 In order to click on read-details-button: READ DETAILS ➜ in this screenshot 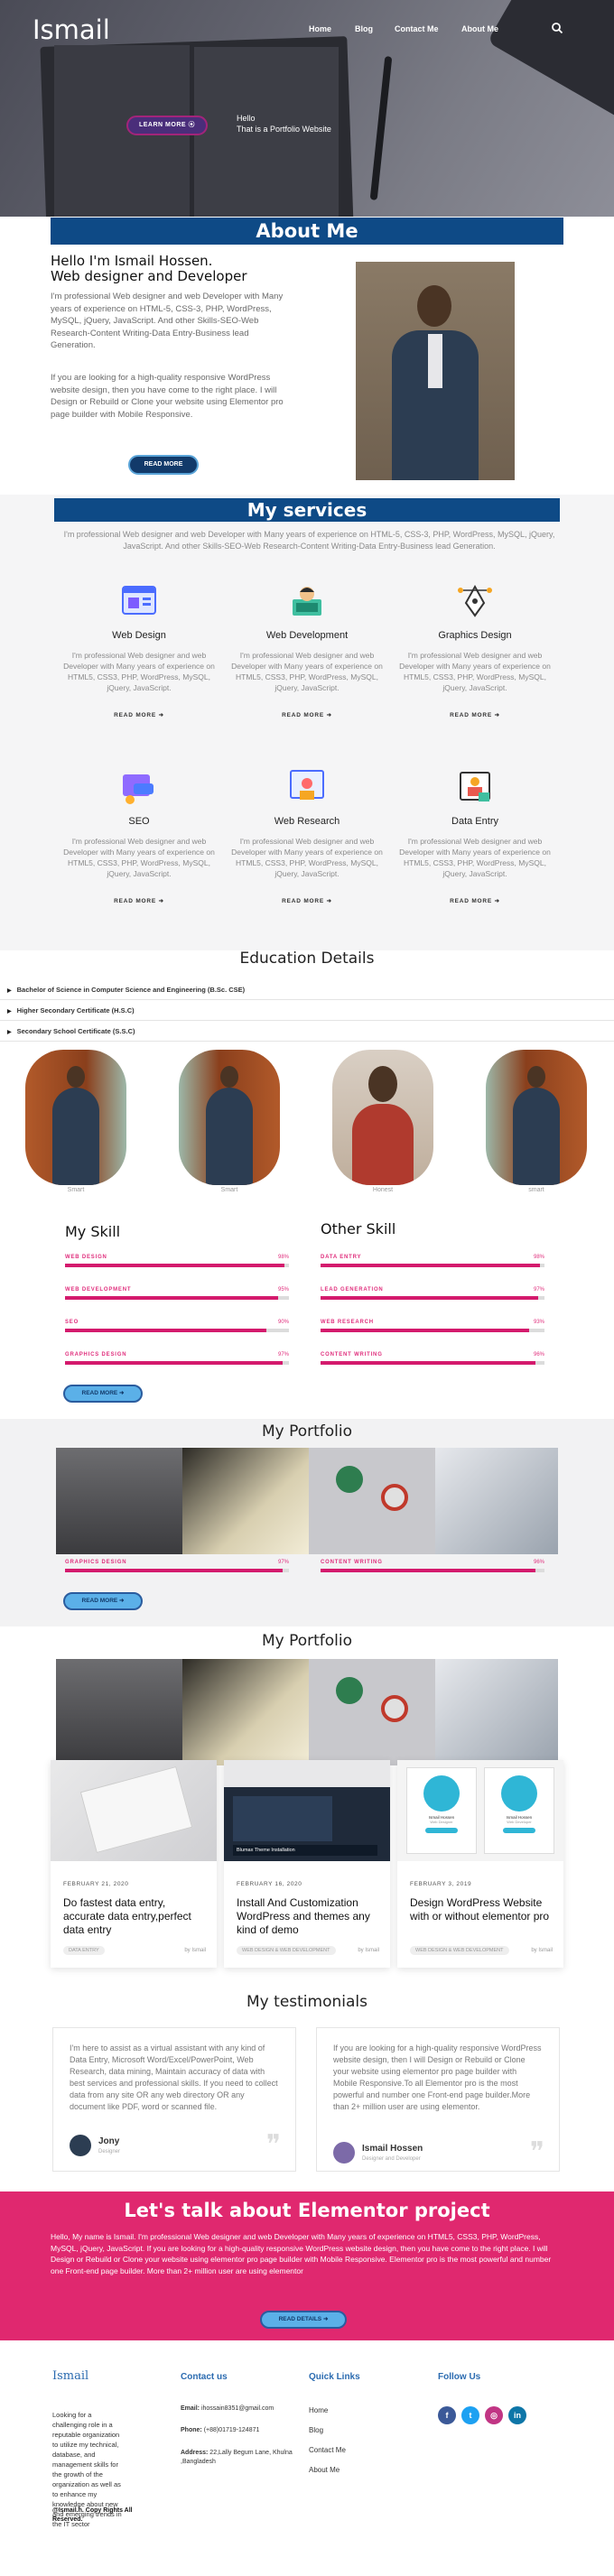, I will do `click(304, 2320)`.